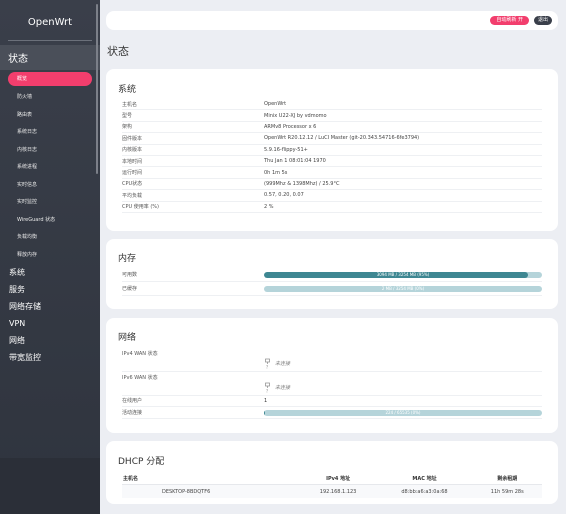  What do you see at coordinates (332, 105) in the screenshot?
I see `table-row: 主机名 OpenWrt` at bounding box center [332, 105].